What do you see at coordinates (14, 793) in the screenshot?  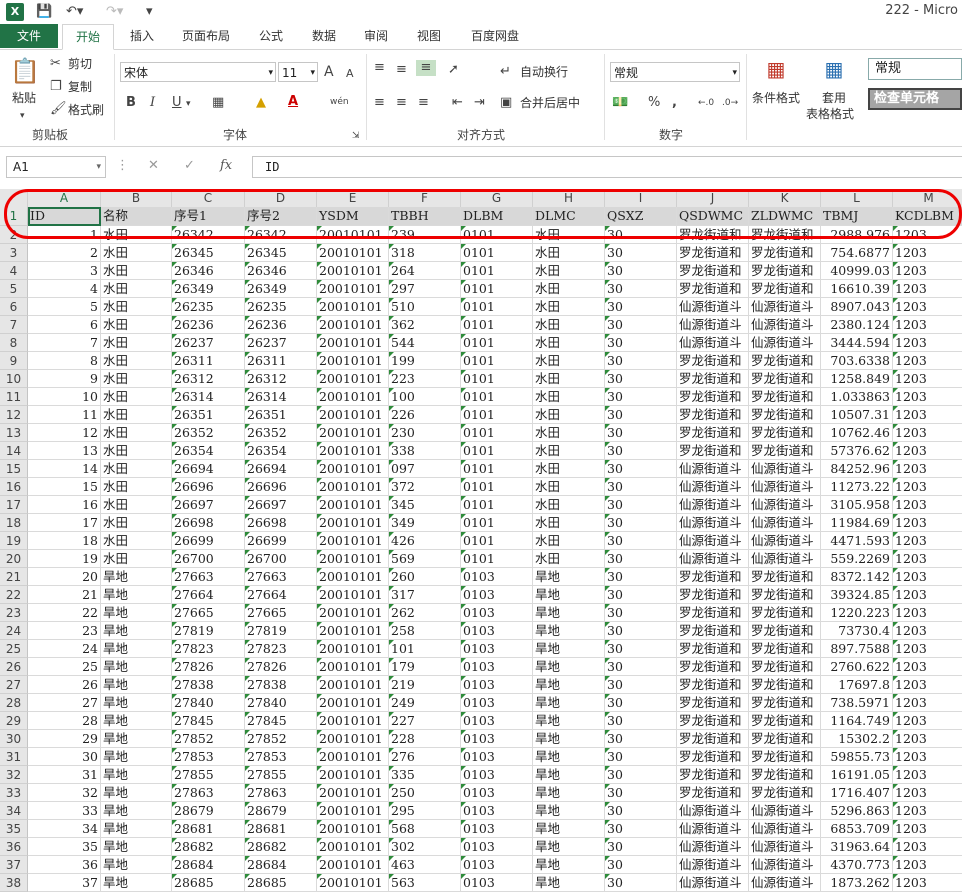 I see `row-header: 33` at bounding box center [14, 793].